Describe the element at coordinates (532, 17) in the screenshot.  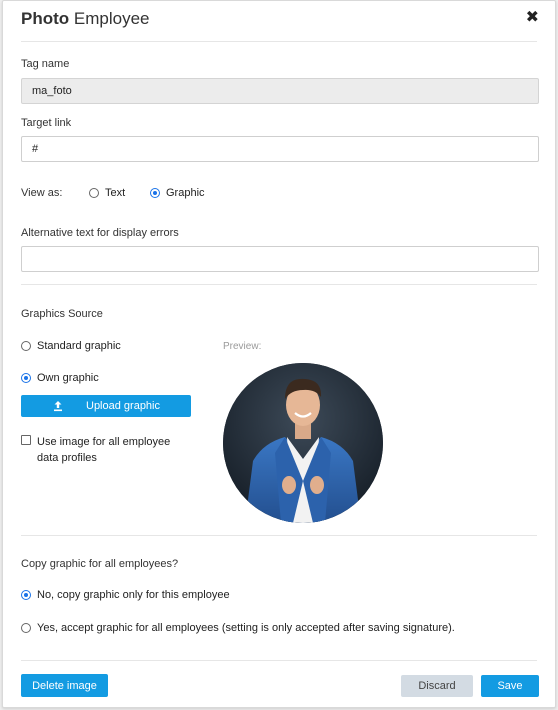
I see `close-icon: ✖` at that location.